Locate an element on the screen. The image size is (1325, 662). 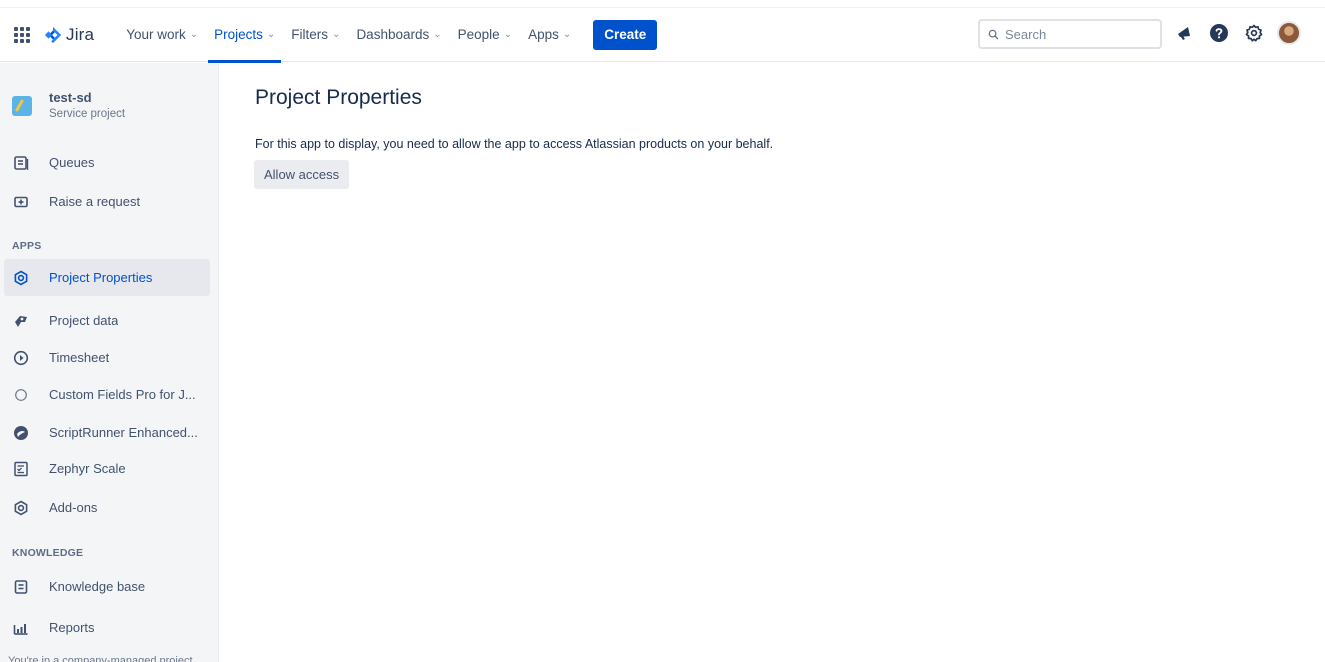
sidebar-item-label: Add-ons is located at coordinates (73, 507).